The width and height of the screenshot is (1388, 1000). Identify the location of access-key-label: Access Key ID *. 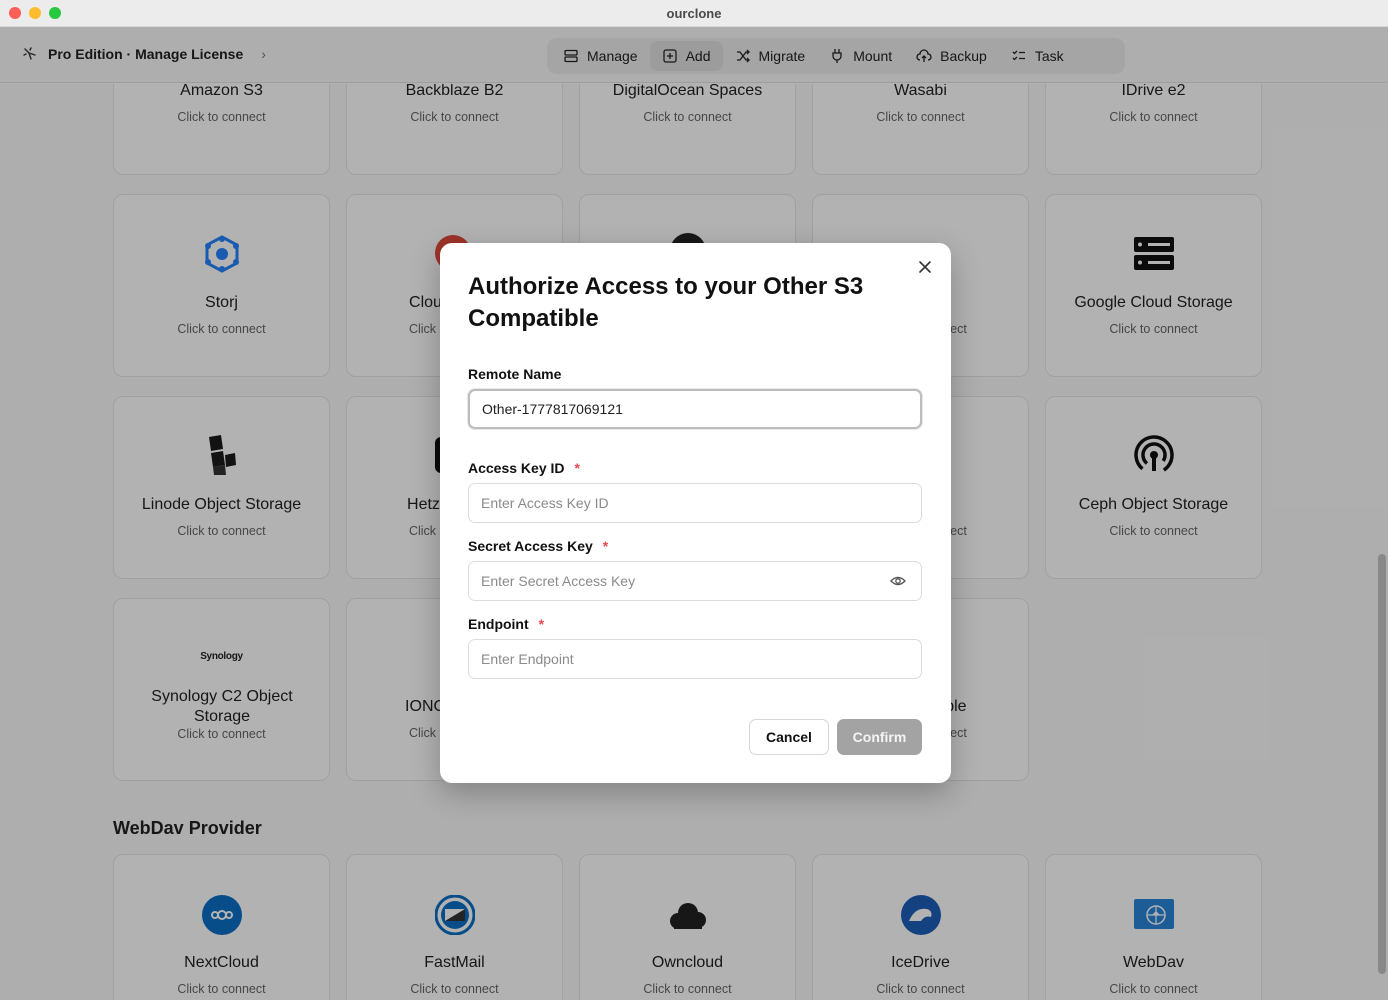
(524, 468).